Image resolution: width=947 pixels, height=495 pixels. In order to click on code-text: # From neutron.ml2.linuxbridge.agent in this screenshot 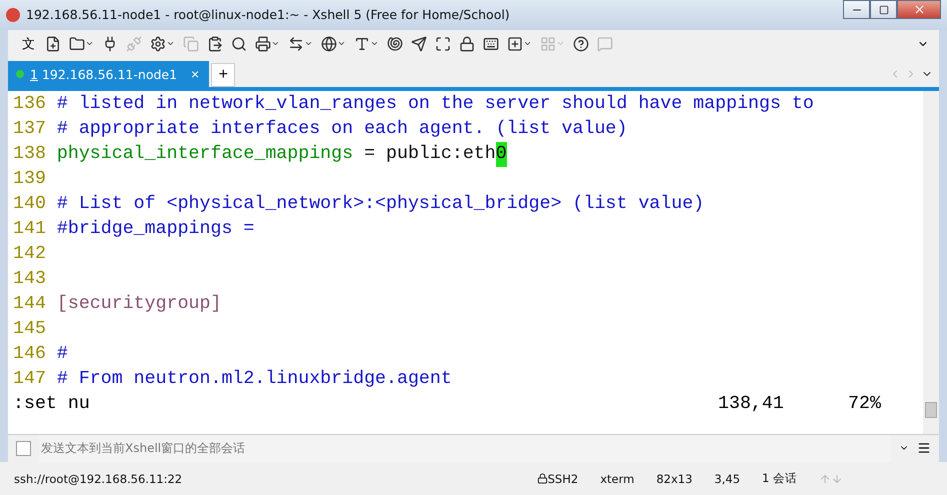, I will do `click(254, 380)`.